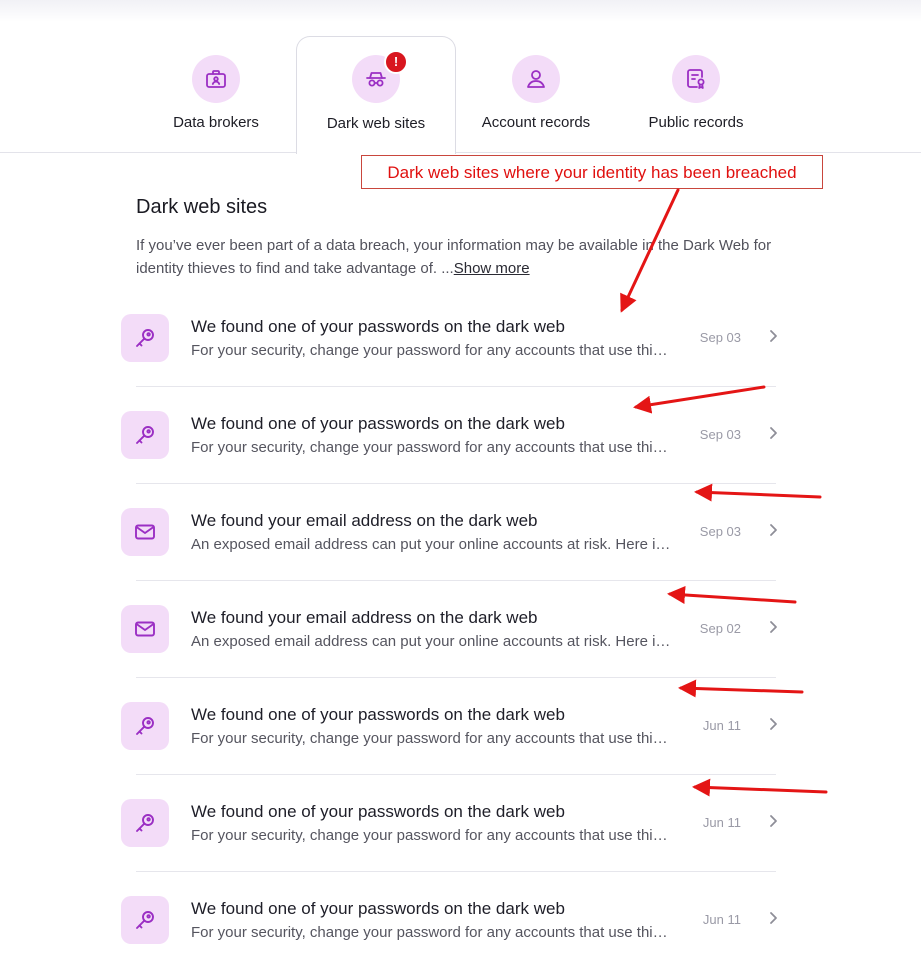  What do you see at coordinates (720, 628) in the screenshot?
I see `row-date: Sep 02` at bounding box center [720, 628].